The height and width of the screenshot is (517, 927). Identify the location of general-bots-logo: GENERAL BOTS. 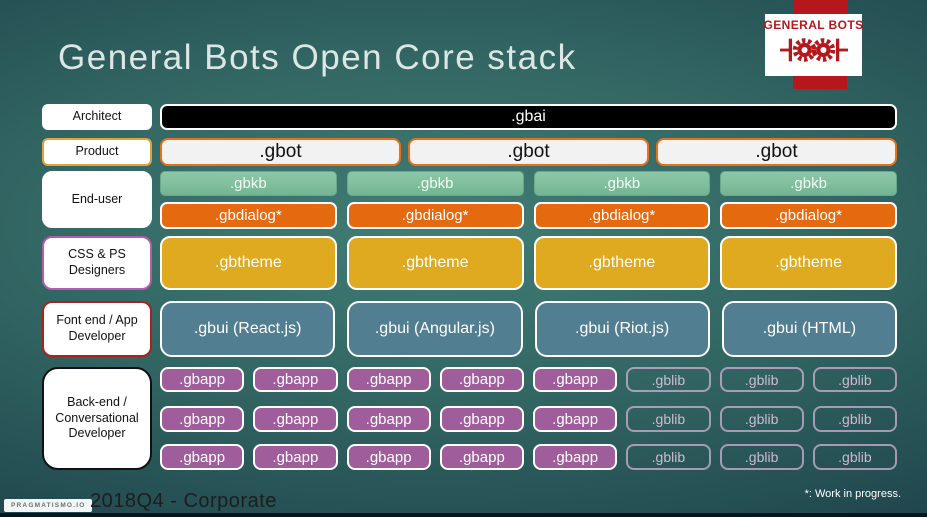
(813, 45).